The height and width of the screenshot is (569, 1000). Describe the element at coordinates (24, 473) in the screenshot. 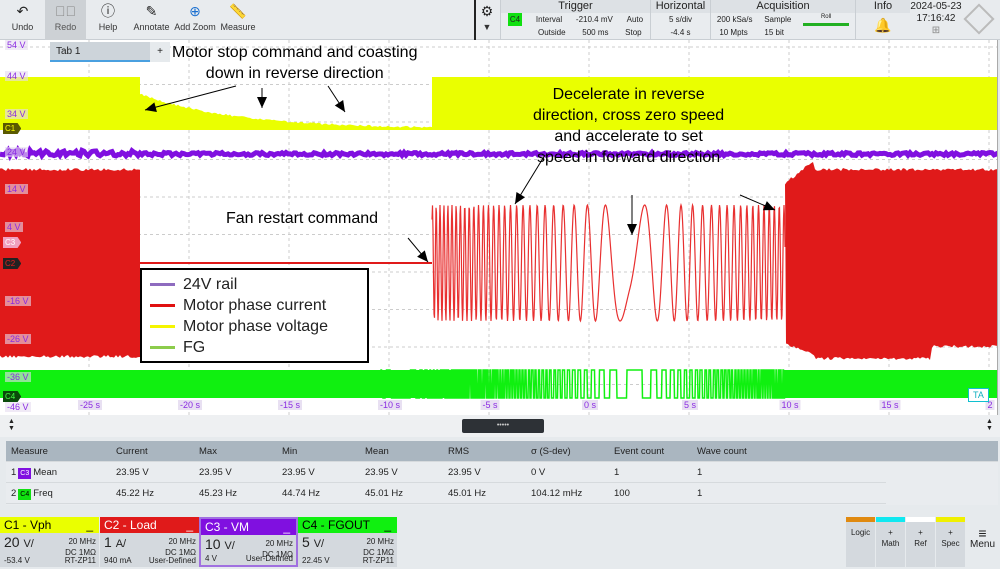

I see `source-chip: C3` at that location.